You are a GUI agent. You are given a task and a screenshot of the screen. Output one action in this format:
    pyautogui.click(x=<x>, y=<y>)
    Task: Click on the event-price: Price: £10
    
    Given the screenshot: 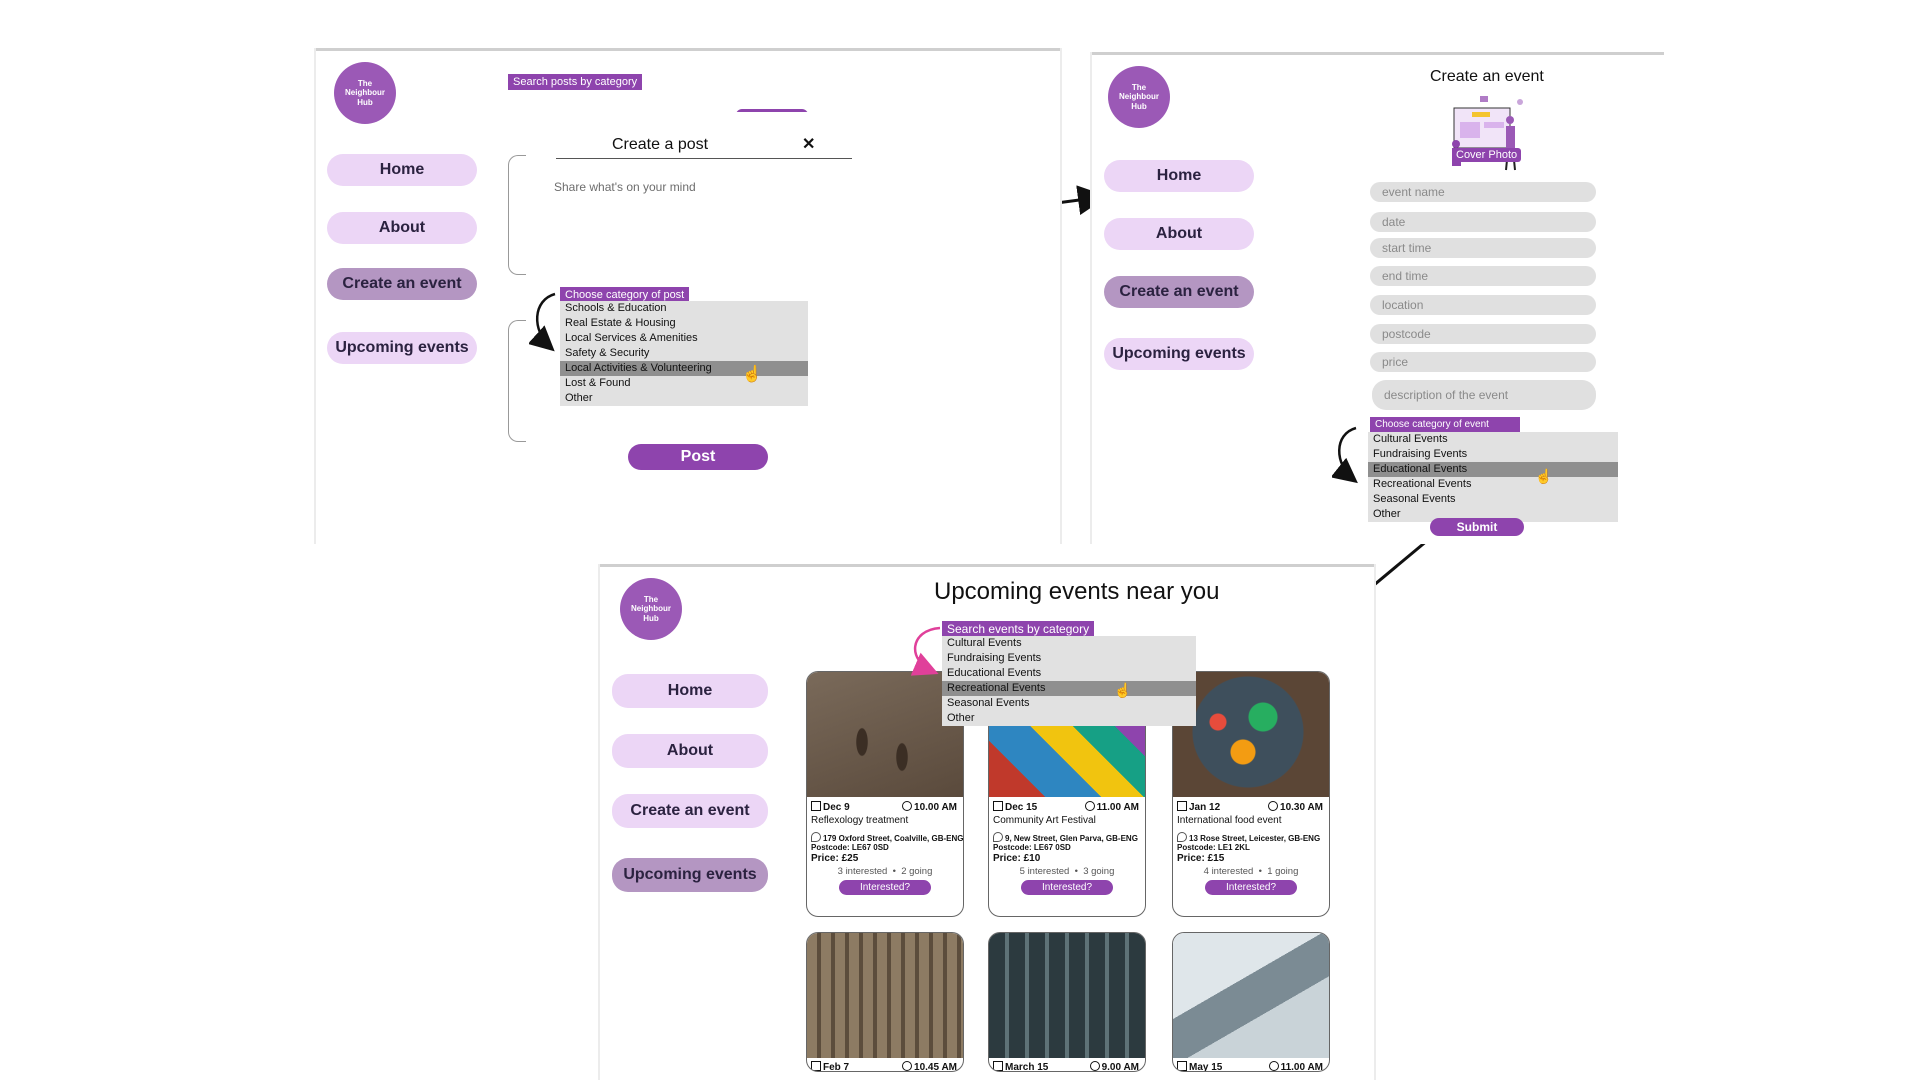 What is the action you would take?
    pyautogui.click(x=1017, y=858)
    